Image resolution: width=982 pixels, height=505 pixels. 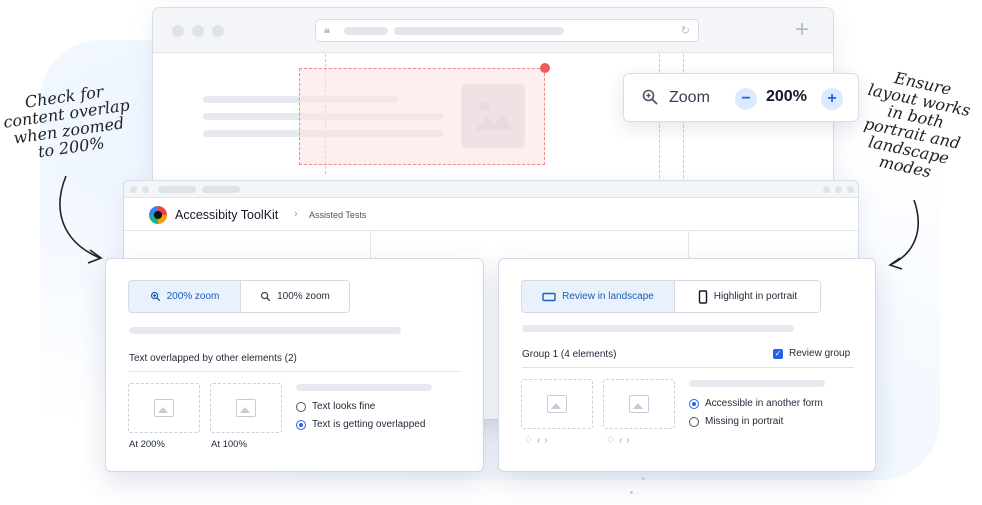 I want to click on tab-review-landscape: Review in landscape, so click(x=598, y=296).